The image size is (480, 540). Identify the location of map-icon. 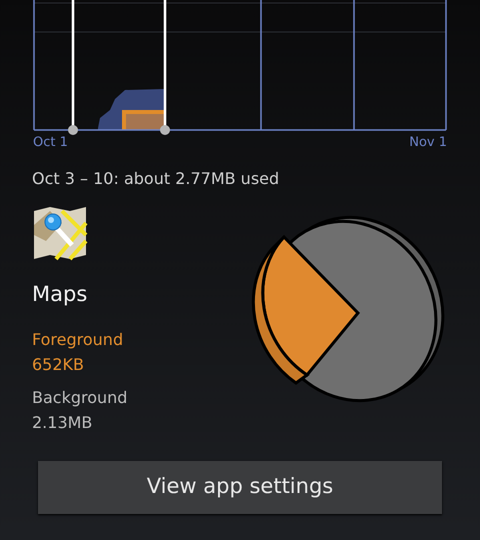
(60, 233).